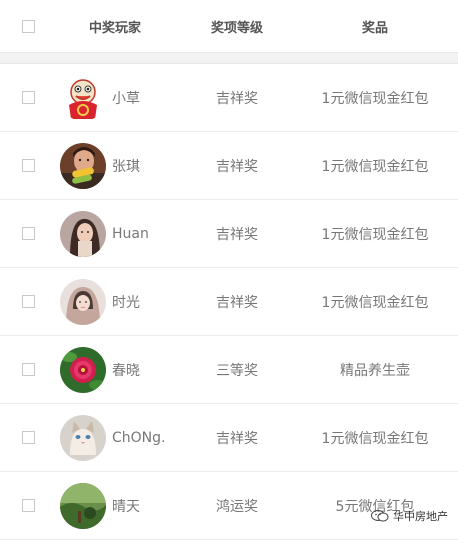 The image size is (458, 540). What do you see at coordinates (237, 370) in the screenshot?
I see `prize-level: 三等奖` at bounding box center [237, 370].